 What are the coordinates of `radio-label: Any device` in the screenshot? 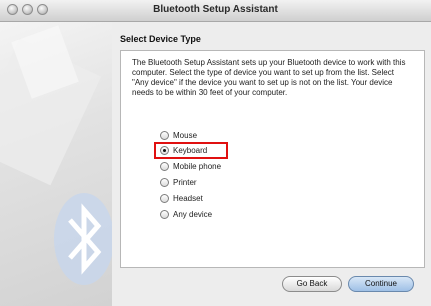 It's located at (193, 214).